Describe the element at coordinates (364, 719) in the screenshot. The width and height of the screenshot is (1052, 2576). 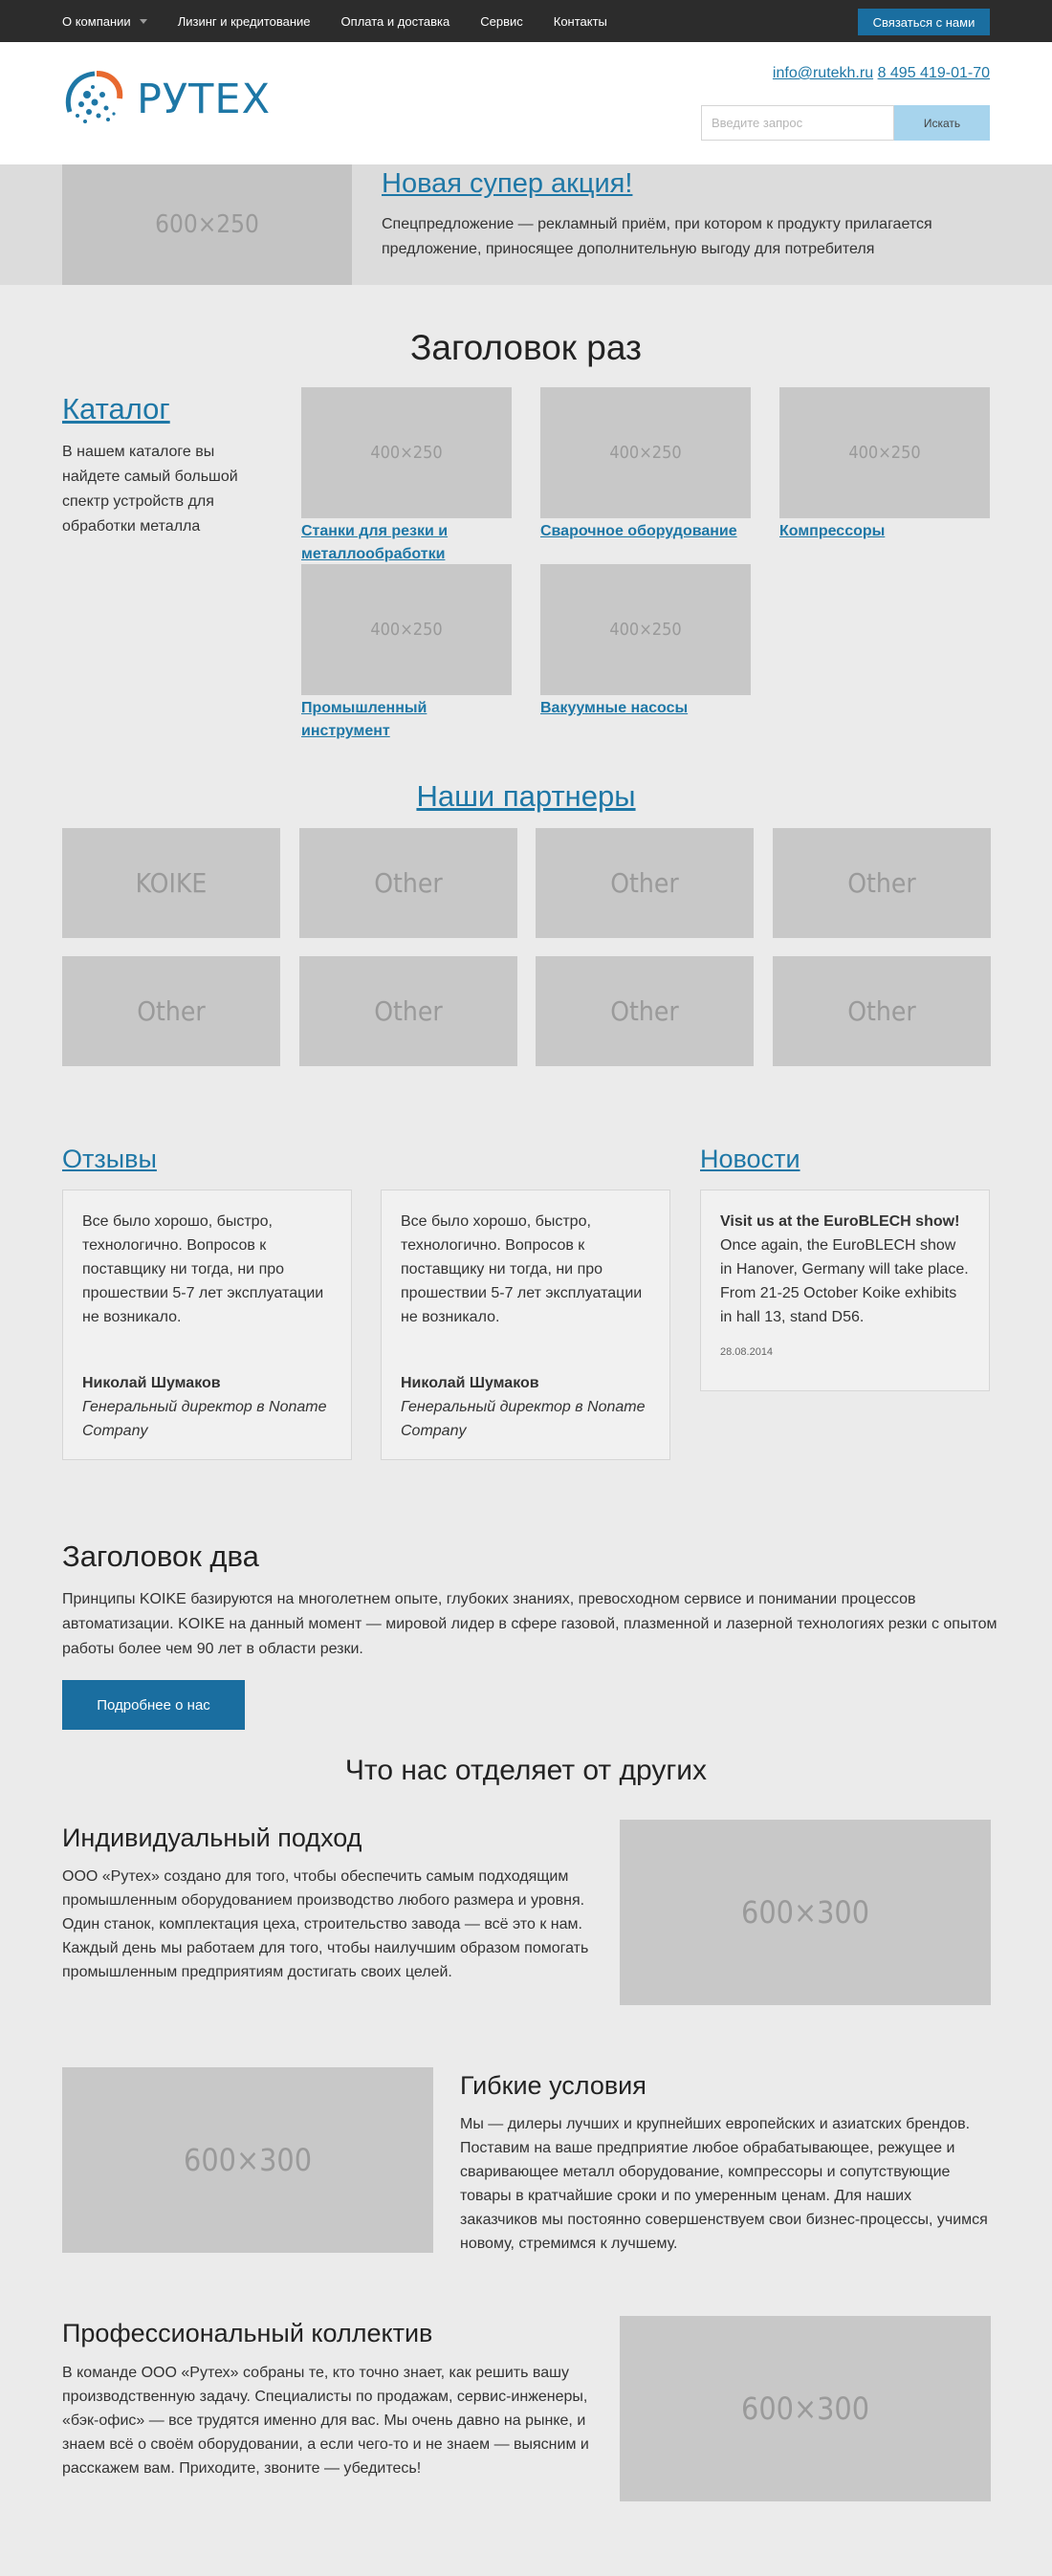
I see `catalog-item-label: Промышленный инструмент` at that location.